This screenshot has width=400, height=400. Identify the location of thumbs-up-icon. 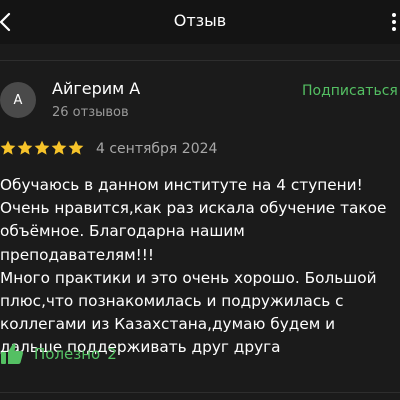
(12, 353).